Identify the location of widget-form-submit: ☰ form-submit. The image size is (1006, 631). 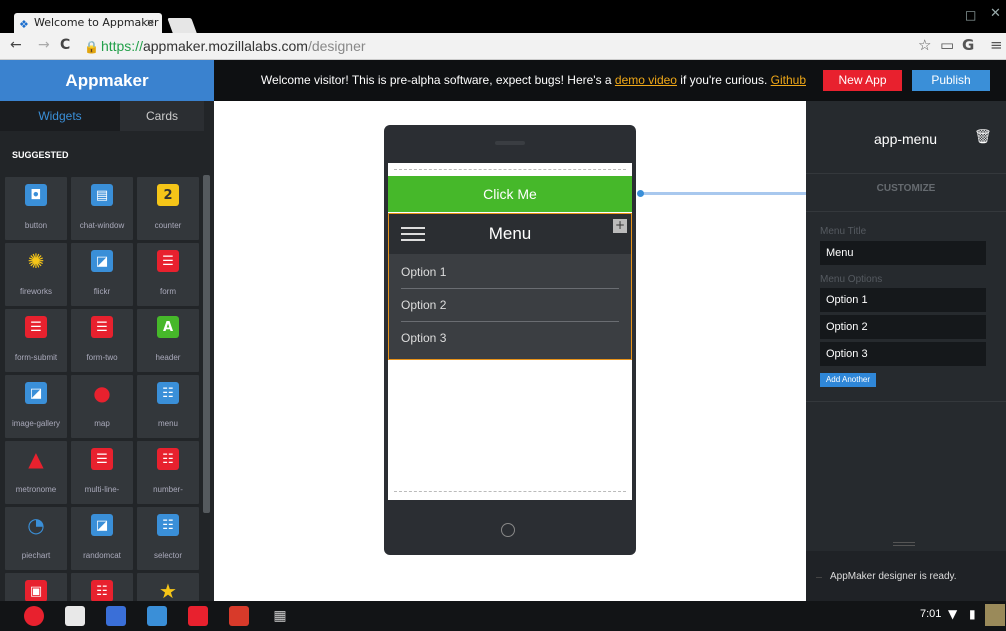
(36, 340).